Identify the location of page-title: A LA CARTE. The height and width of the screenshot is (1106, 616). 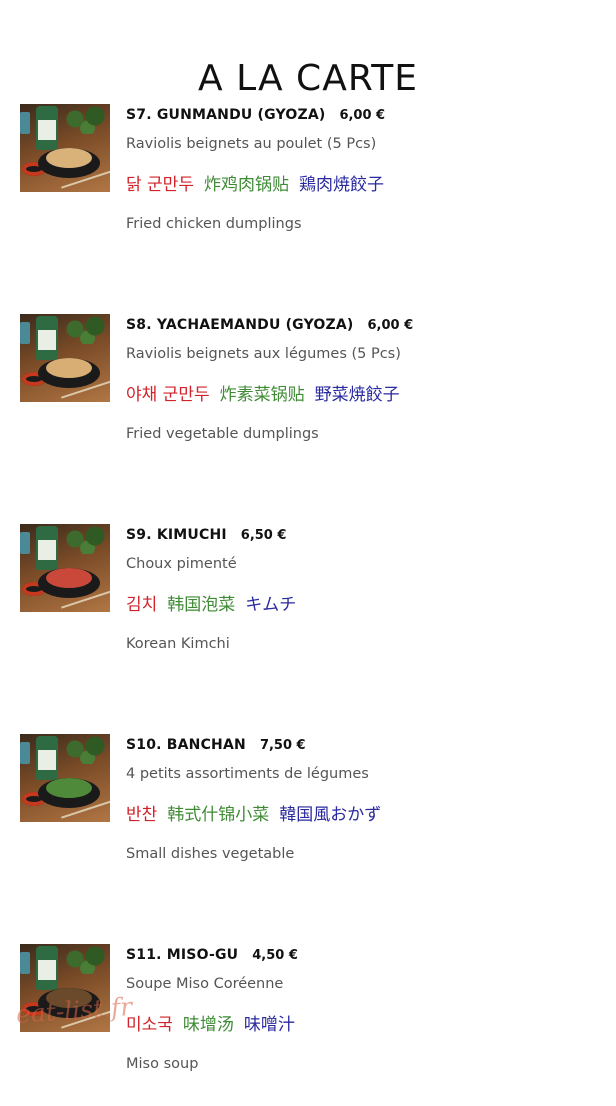
(308, 79).